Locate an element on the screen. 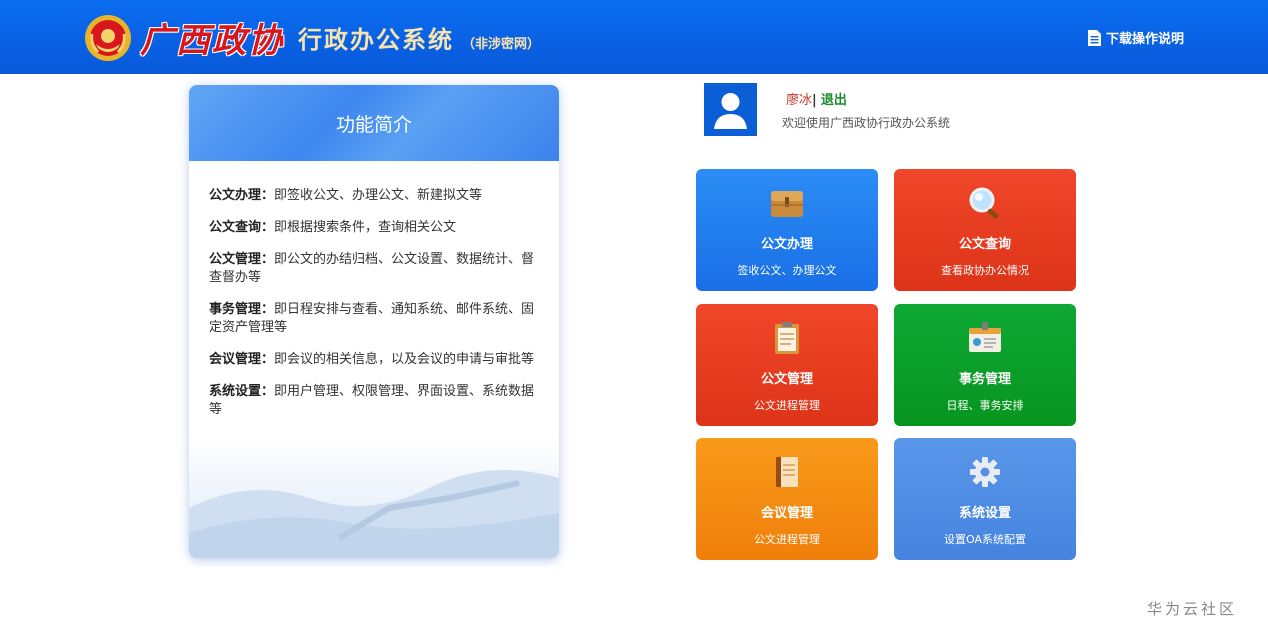 Image resolution: width=1268 pixels, height=633 pixels. intro-item: 公文办理：即签收公文、办理公文、新建拟文等 is located at coordinates (346, 195).